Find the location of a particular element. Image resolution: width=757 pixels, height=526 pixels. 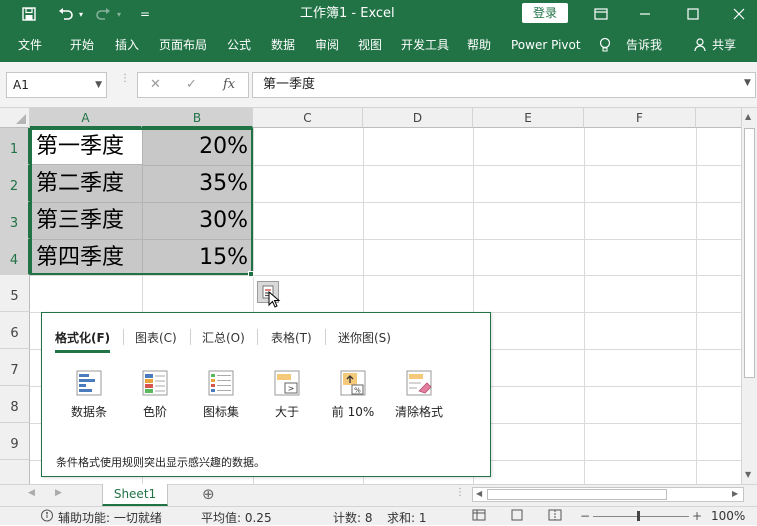

row-header-6: 6 is located at coordinates (15, 330).